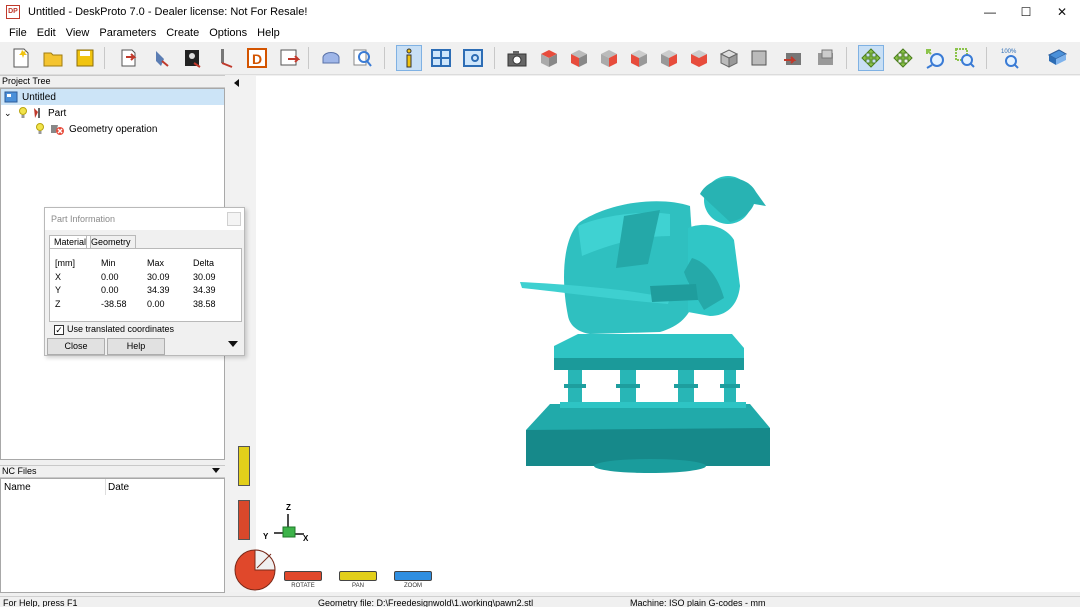 This screenshot has height=607, width=1080. Describe the element at coordinates (1062, 12) in the screenshot. I see `close-button: ✕` at that location.